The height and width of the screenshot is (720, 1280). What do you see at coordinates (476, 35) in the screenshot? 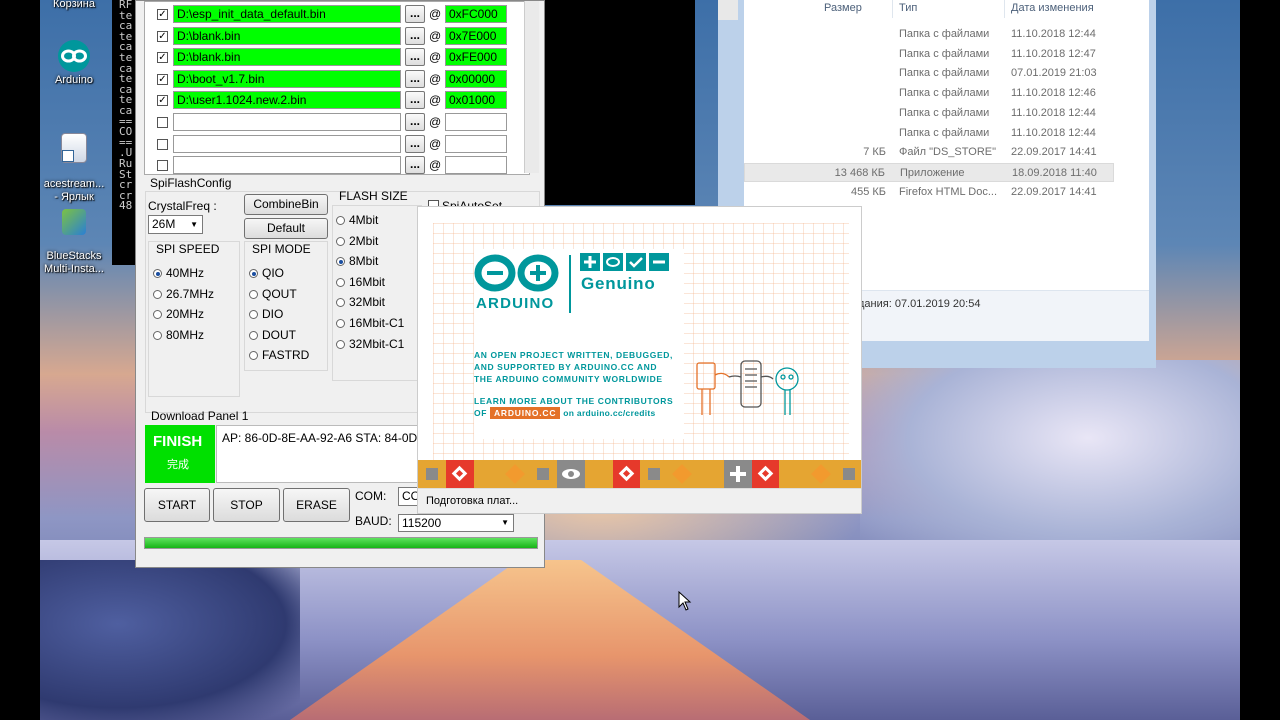
I see `flash-address-input: 0x7E000` at bounding box center [476, 35].